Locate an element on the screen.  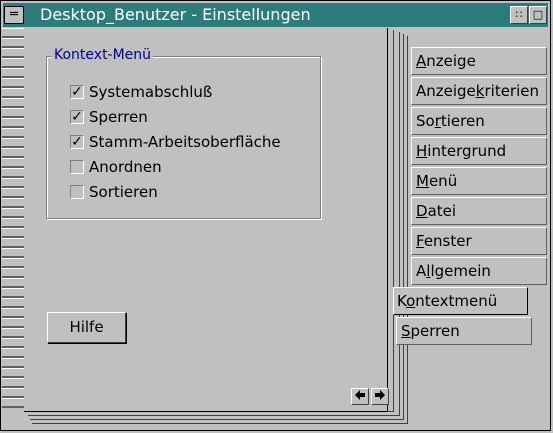
title-bar: Desktop_Benutzer - Einstellungen ∷ □ is located at coordinates (275, 15).